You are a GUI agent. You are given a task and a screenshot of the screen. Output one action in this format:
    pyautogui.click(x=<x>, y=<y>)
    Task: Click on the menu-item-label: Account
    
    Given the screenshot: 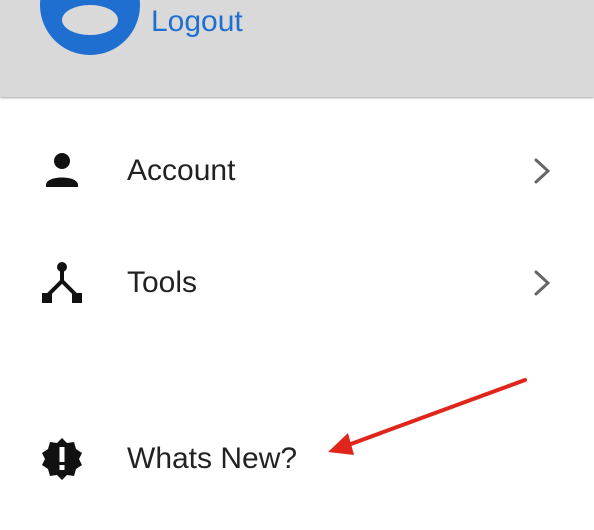 What is the action you would take?
    pyautogui.click(x=181, y=170)
    